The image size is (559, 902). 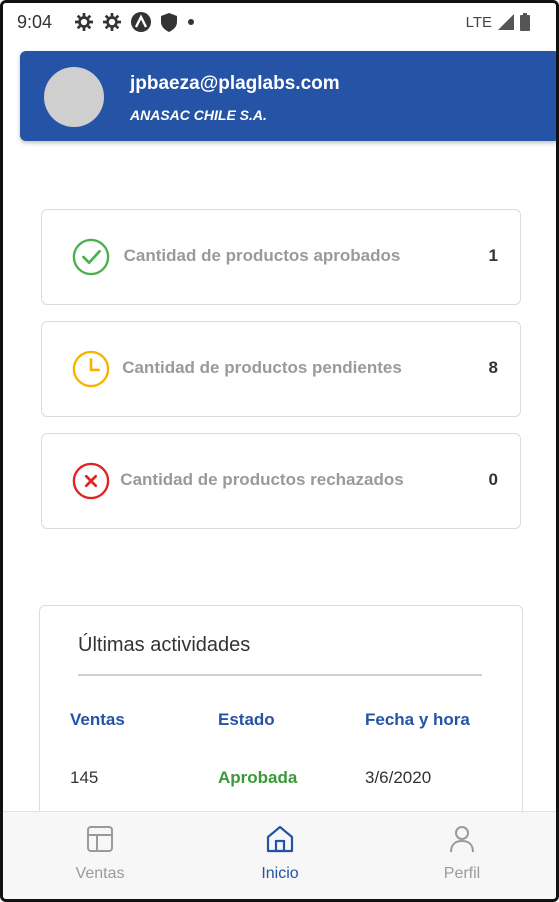 What do you see at coordinates (417, 719) in the screenshot?
I see `column-header-fecha: Fecha y hora` at bounding box center [417, 719].